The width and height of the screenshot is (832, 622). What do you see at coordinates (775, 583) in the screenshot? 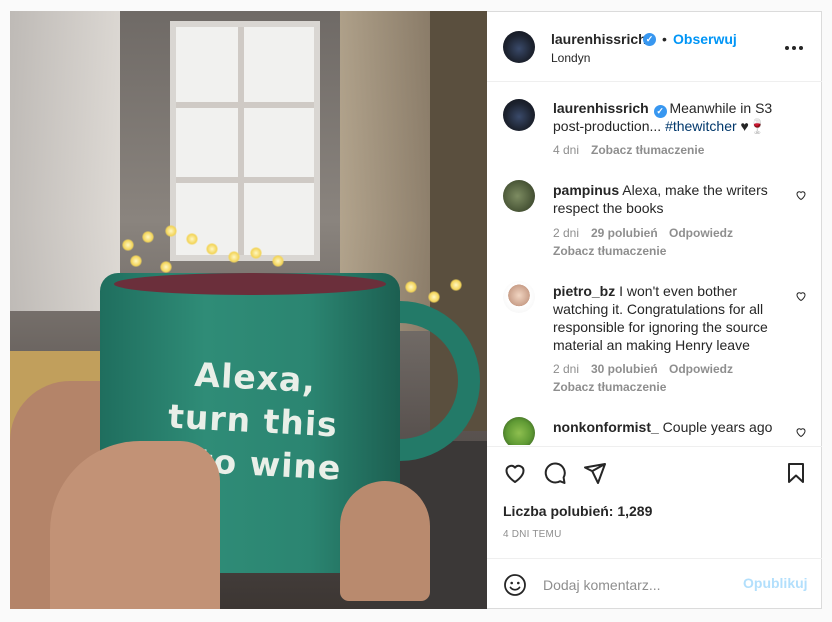
I see `publish-comment-button: Opublikuj` at bounding box center [775, 583].